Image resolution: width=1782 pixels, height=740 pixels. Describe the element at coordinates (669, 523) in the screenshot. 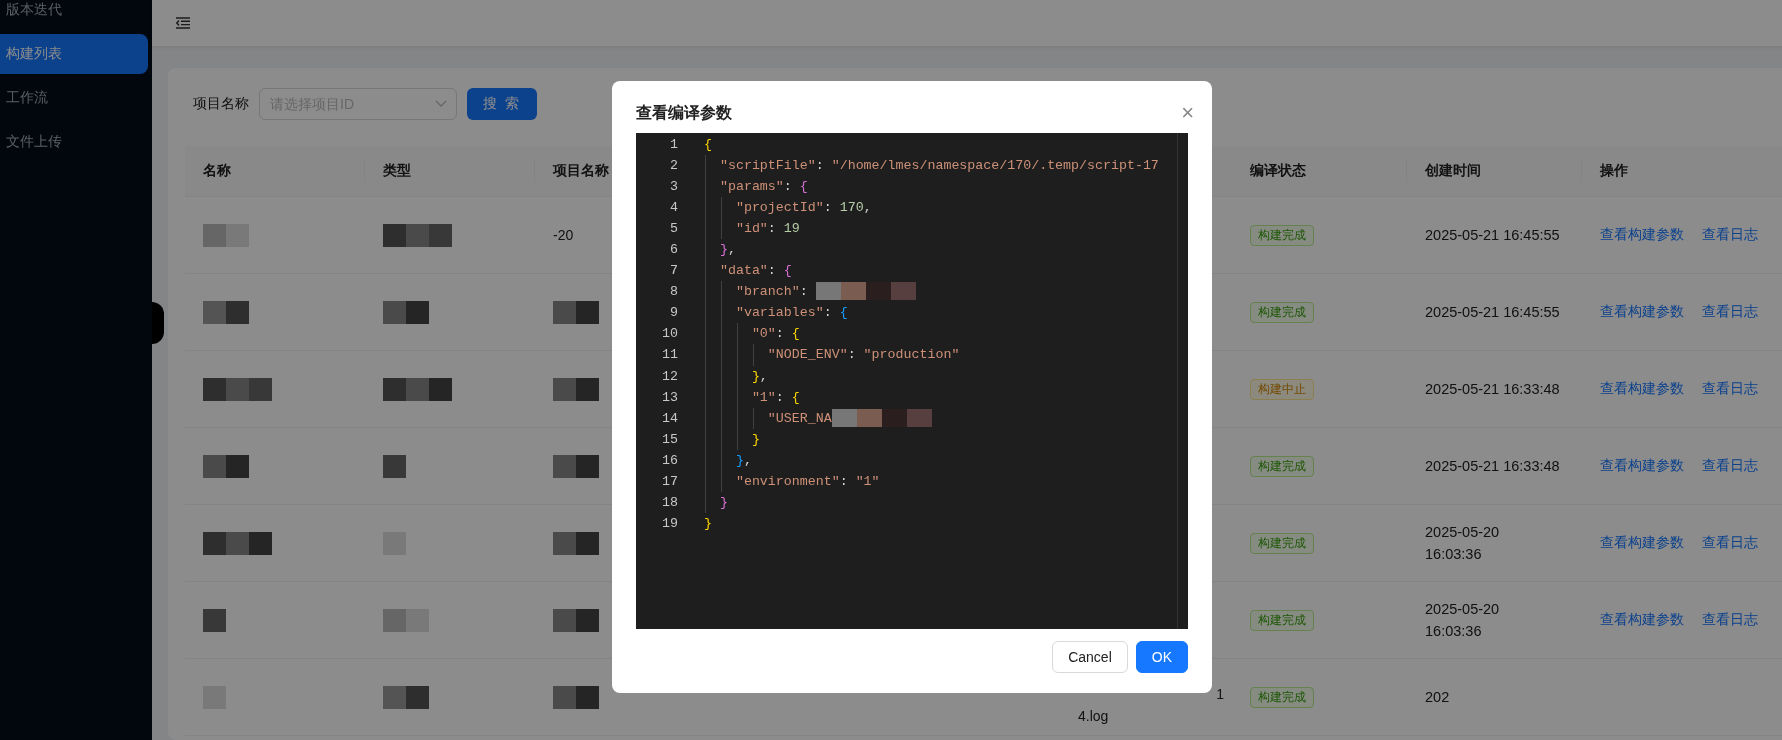

I see `line-number: 19` at that location.